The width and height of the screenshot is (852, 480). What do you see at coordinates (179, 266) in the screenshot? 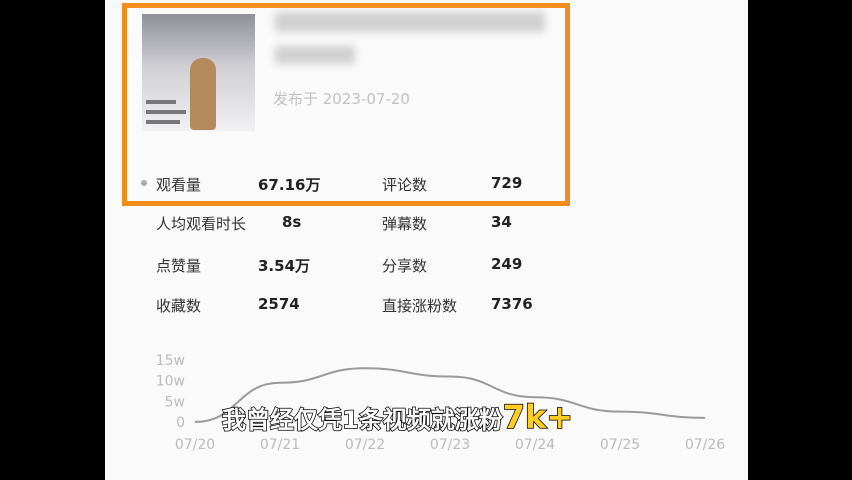
I see `likes-label: 点赞量` at bounding box center [179, 266].